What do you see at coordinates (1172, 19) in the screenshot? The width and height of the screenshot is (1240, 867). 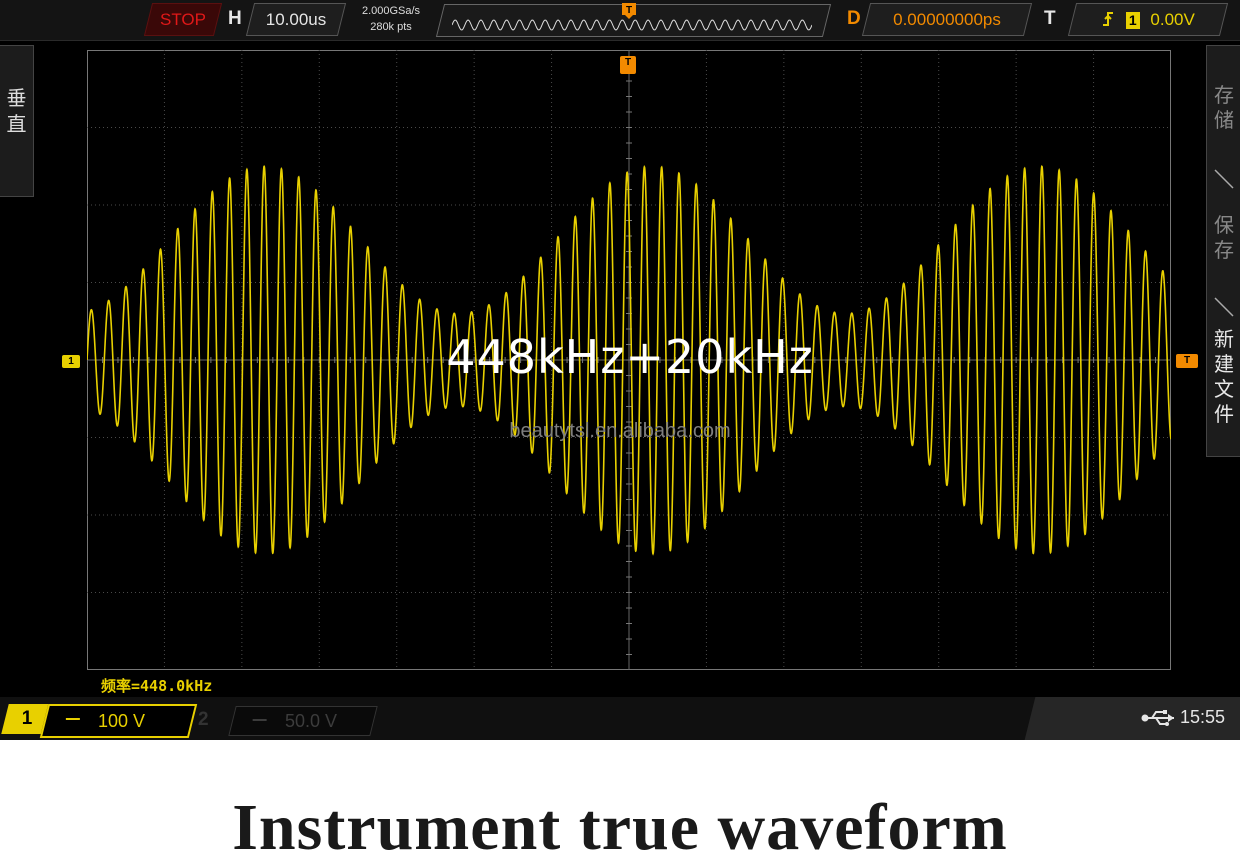 I see `trigger-level-value: 0.00V` at bounding box center [1172, 19].